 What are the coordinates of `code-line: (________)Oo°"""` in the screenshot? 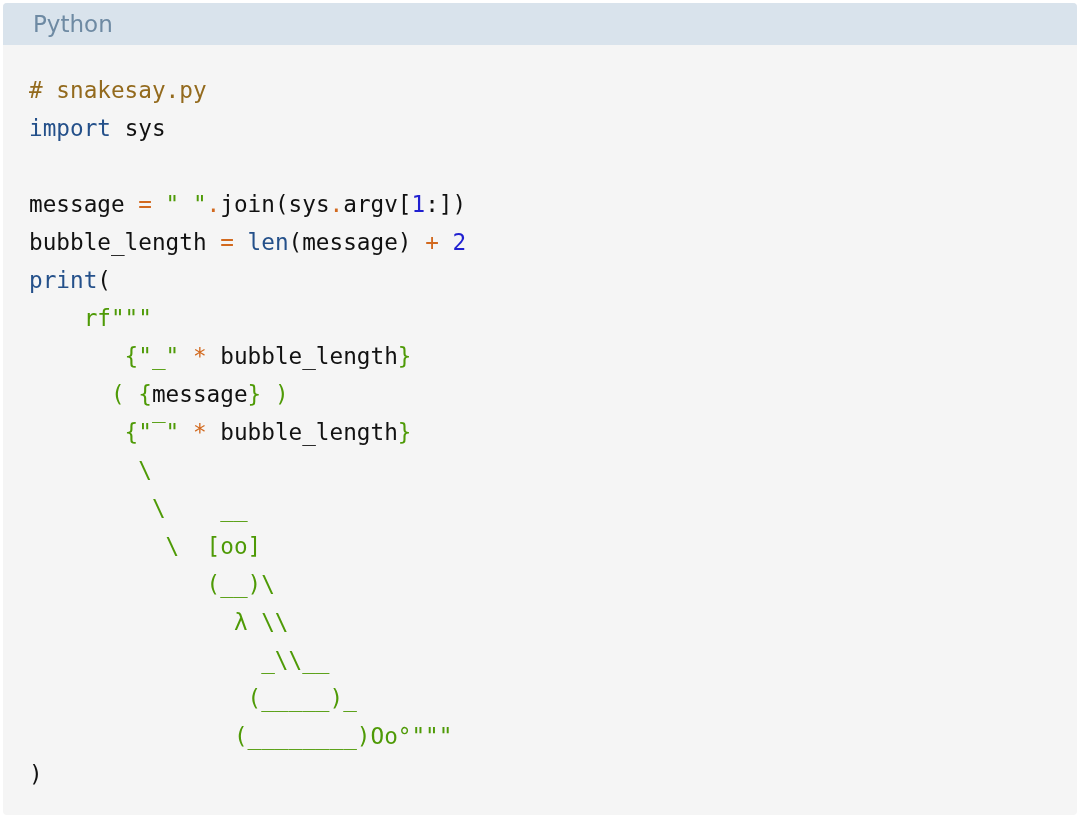 It's located at (343, 737).